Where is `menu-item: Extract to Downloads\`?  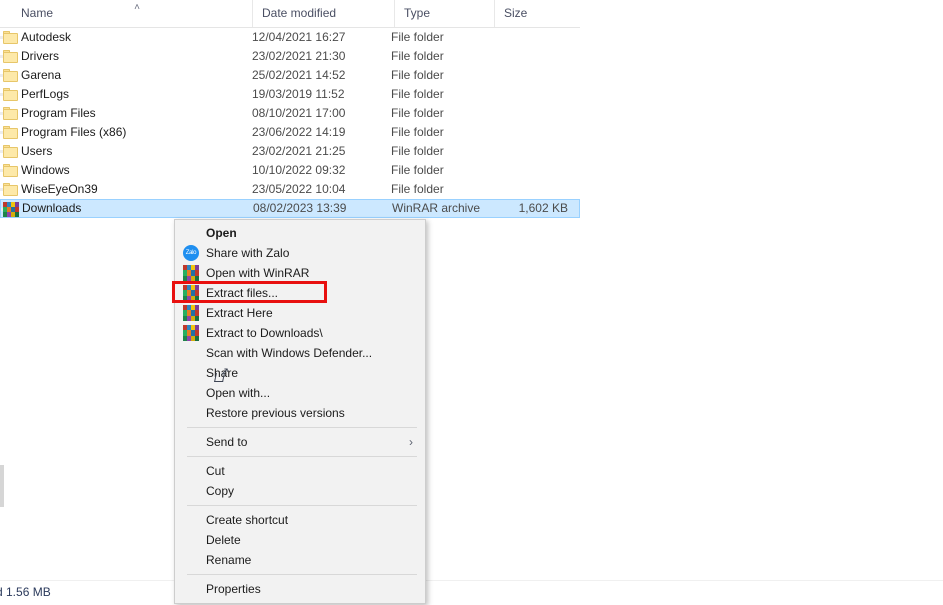
menu-item: Extract to Downloads\ is located at coordinates (300, 333).